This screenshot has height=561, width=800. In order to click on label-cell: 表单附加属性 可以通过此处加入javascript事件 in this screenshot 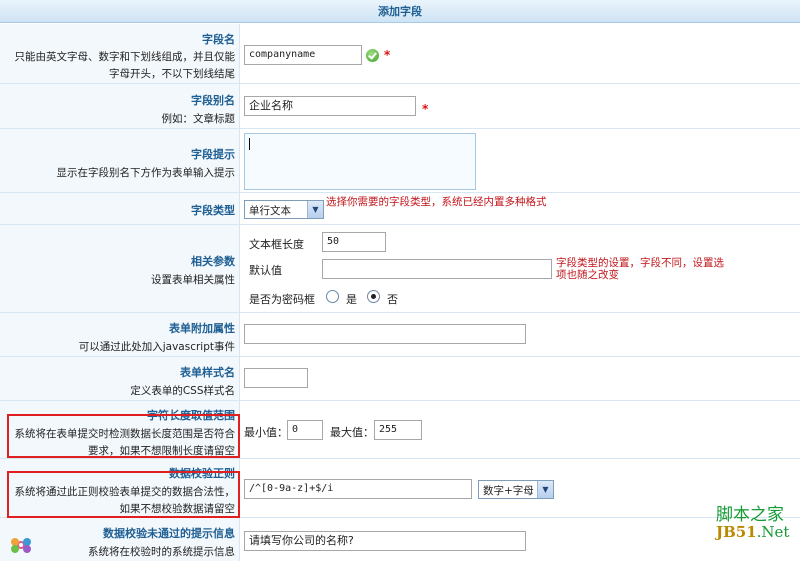, I will do `click(120, 334)`.